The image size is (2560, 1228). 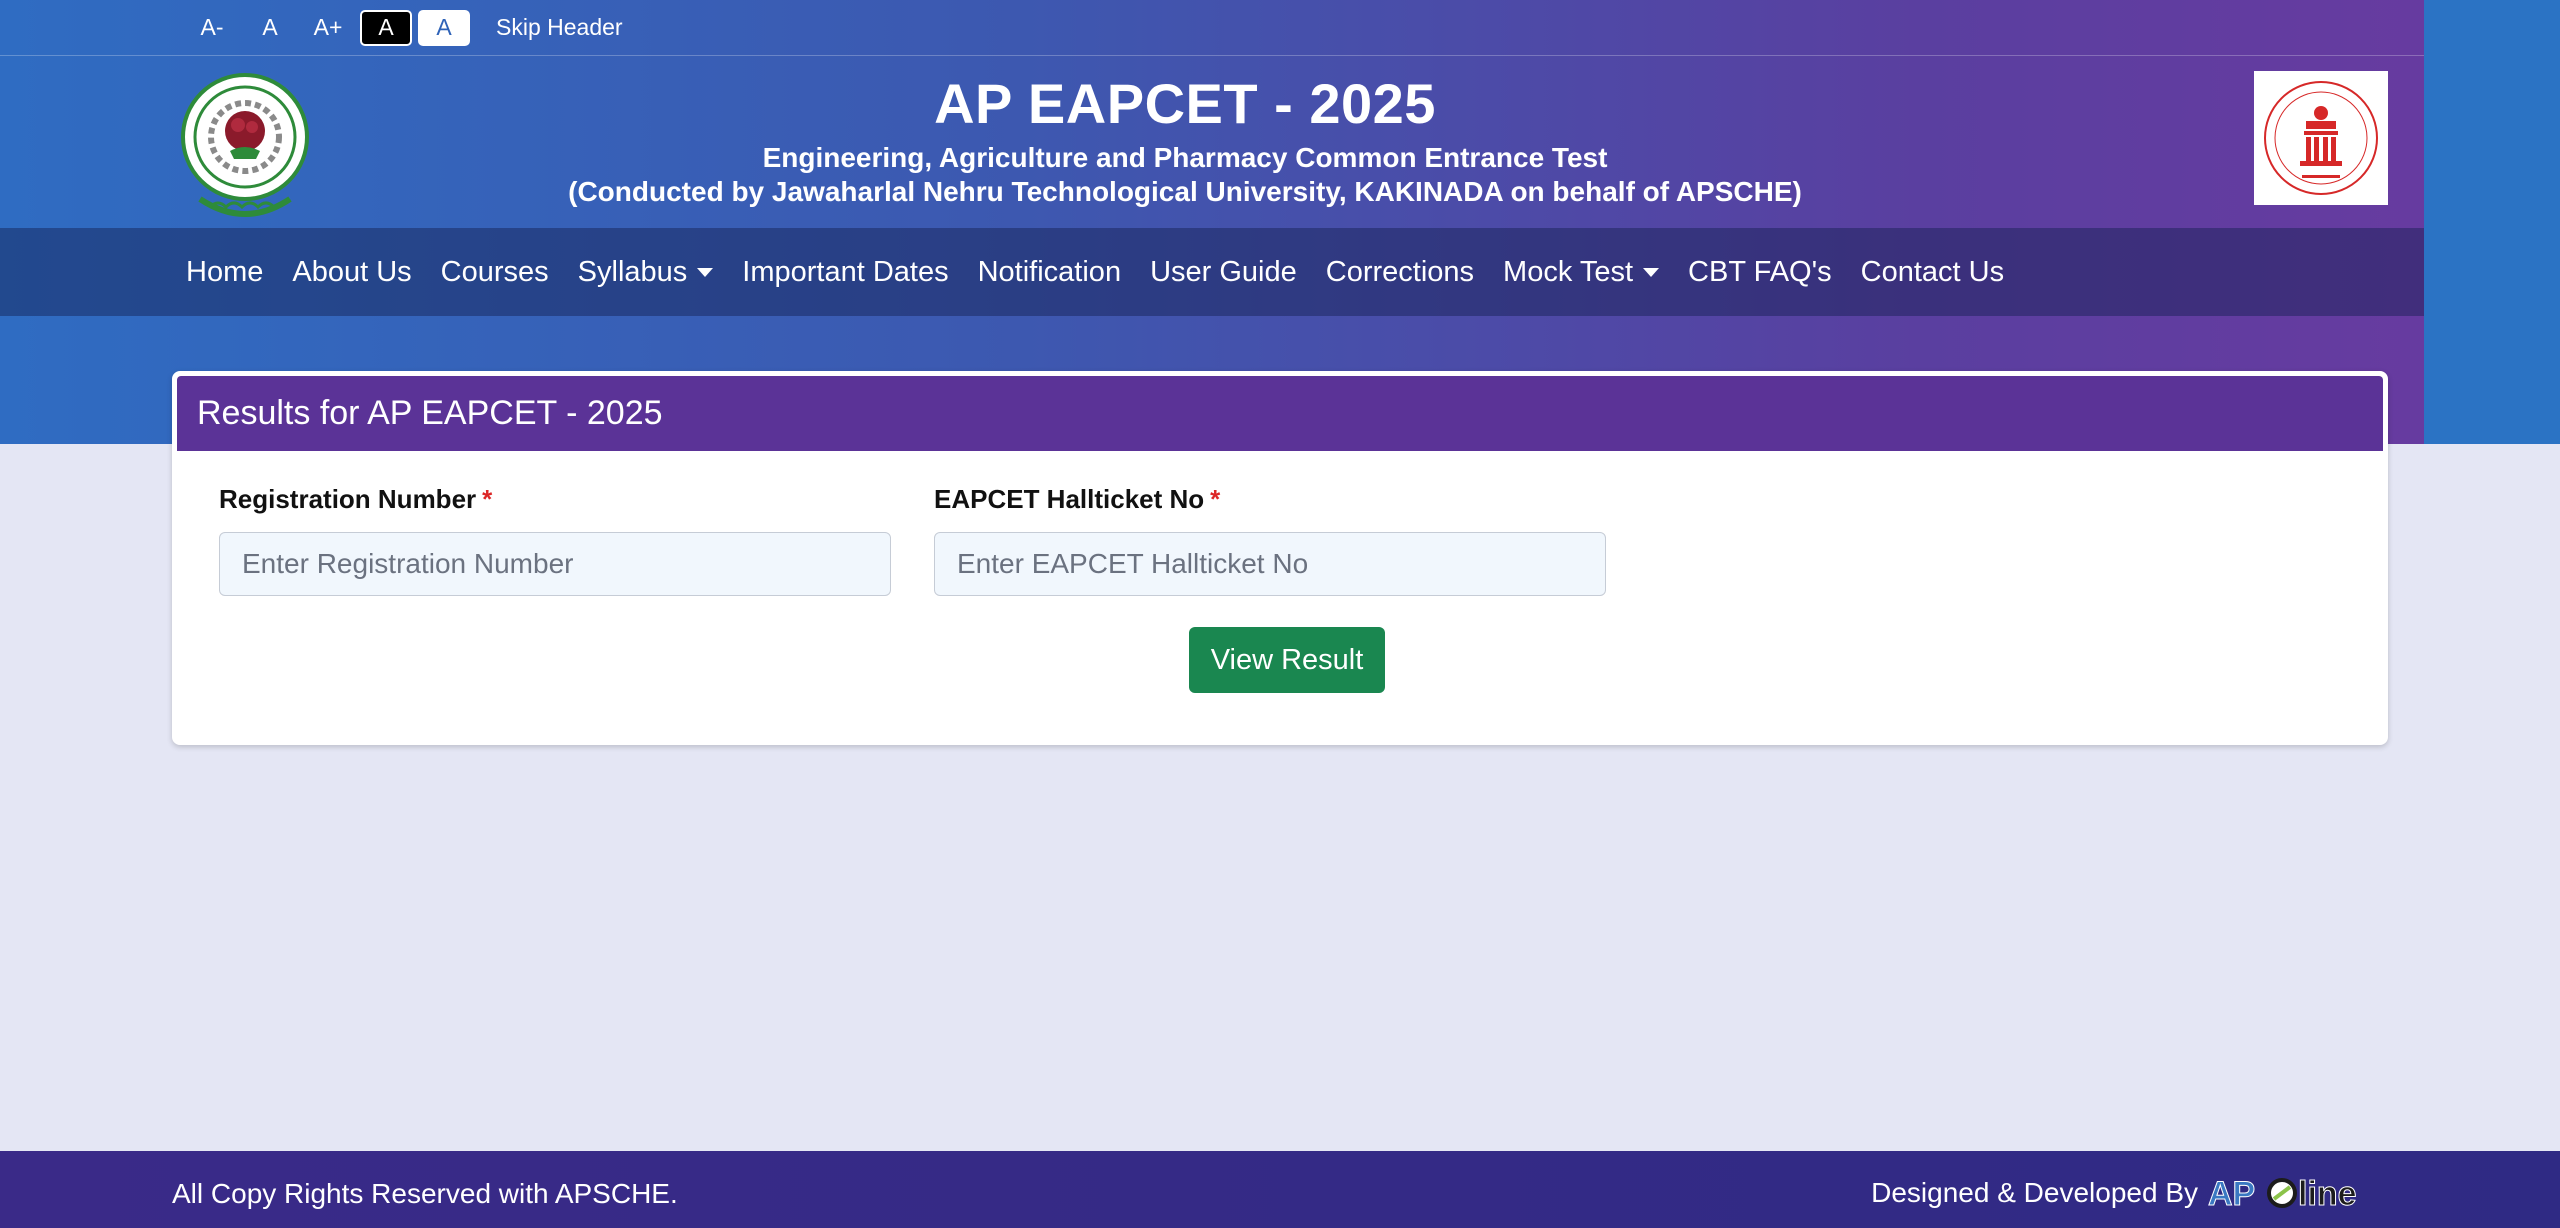 I want to click on nav-syllabus-dropdown: Syllabus, so click(x=646, y=272).